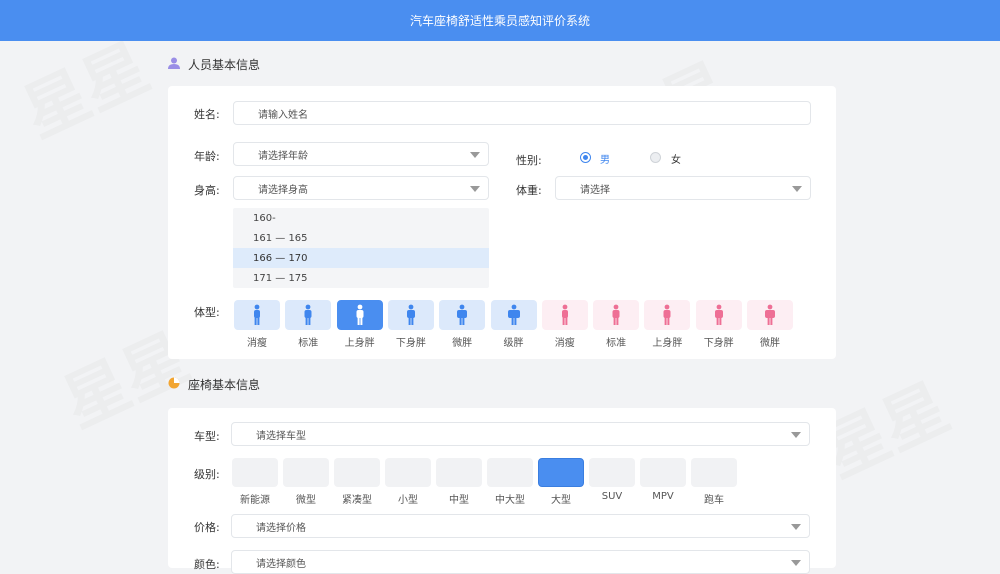 This screenshot has width=1000, height=574. What do you see at coordinates (207, 114) in the screenshot?
I see `name-label: 姓名:` at bounding box center [207, 114].